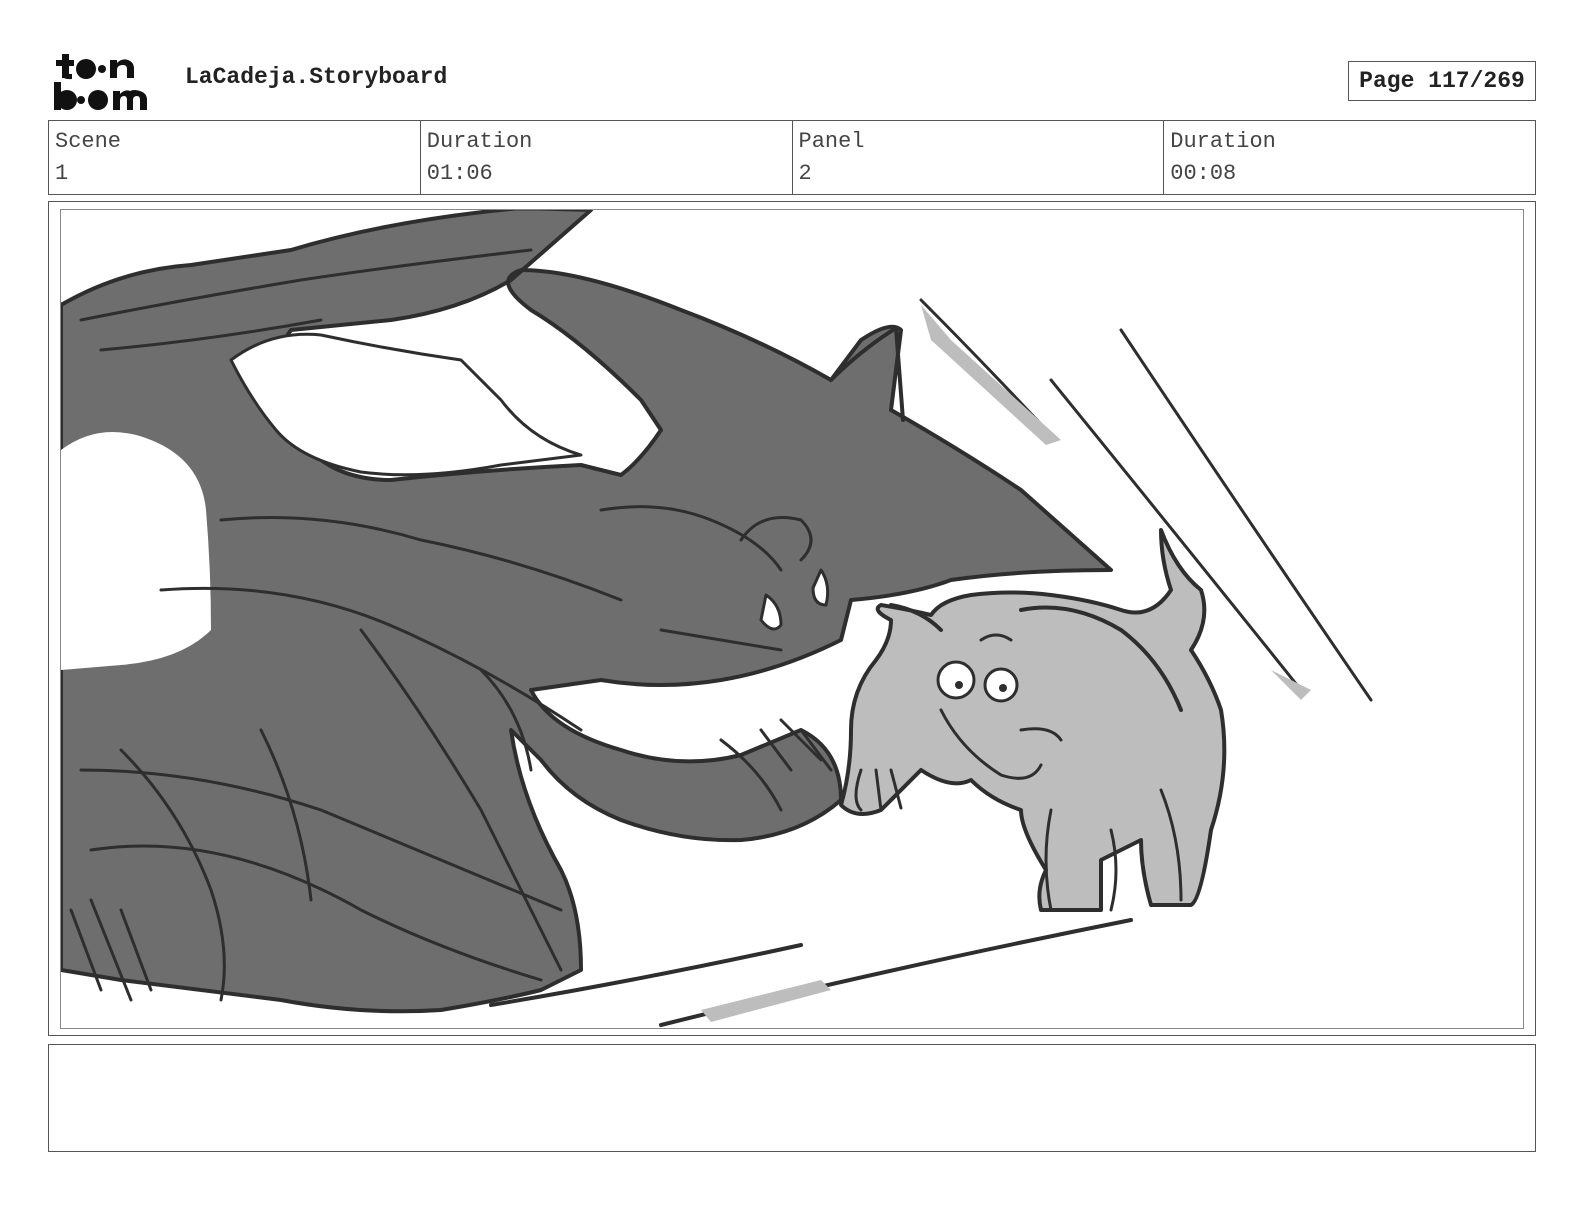  Describe the element at coordinates (1203, 173) in the screenshot. I see `panel-duration-value: 00:08` at that location.